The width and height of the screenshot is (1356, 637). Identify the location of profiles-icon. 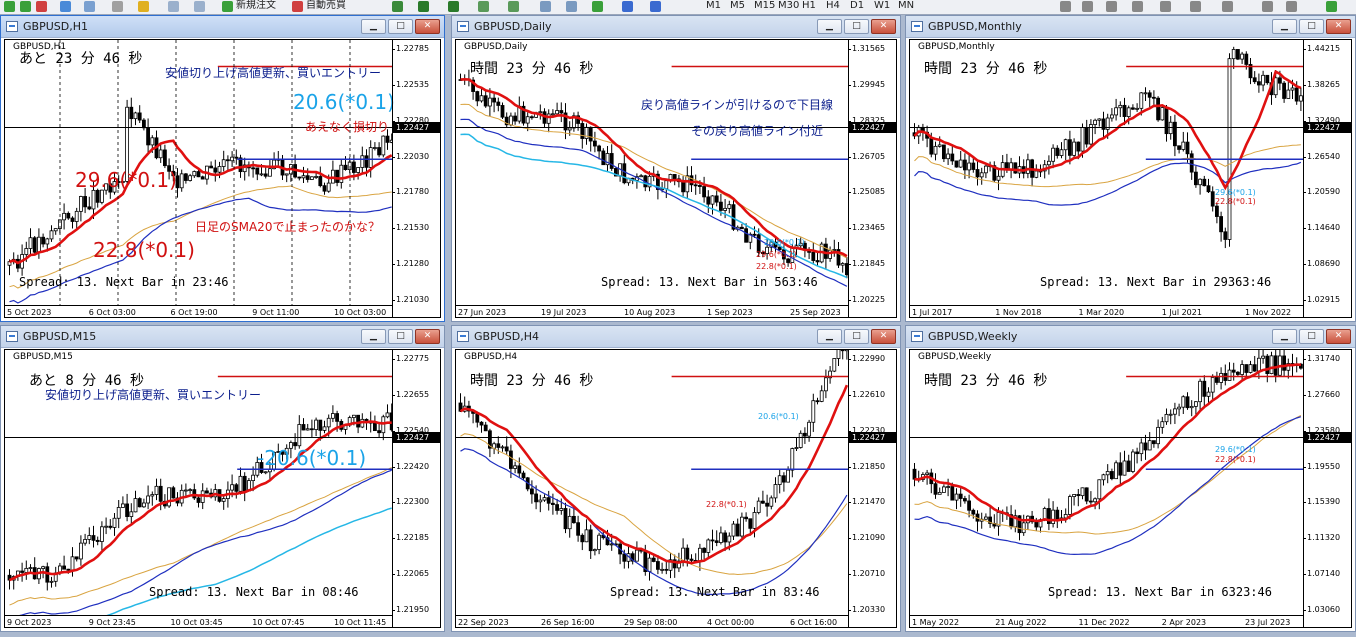
(25, 6).